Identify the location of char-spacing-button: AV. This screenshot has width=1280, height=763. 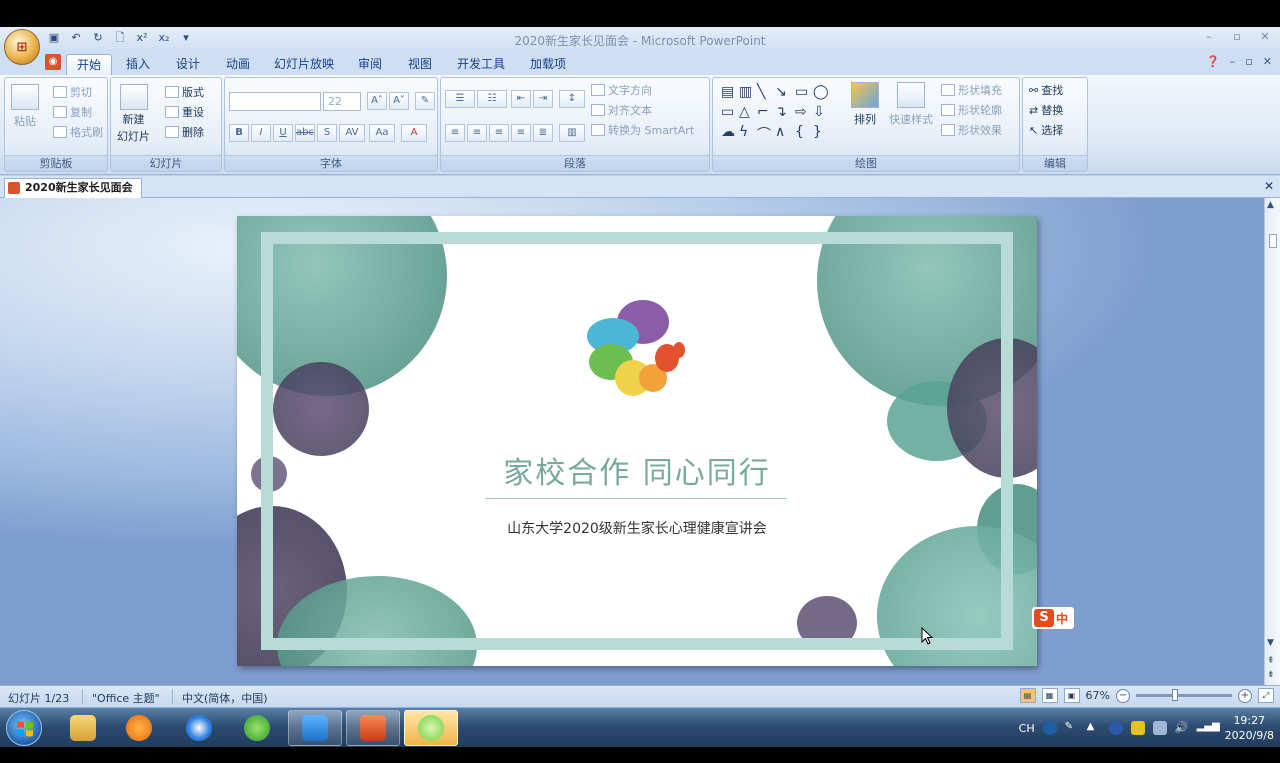
(352, 133).